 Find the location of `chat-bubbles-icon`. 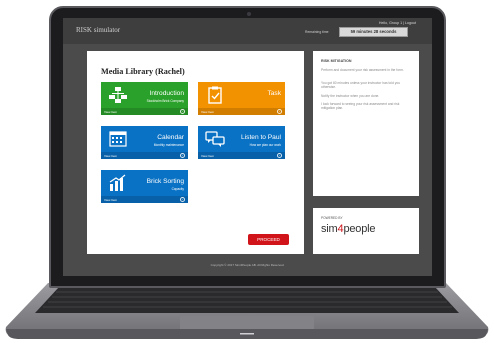

chat-bubbles-icon is located at coordinates (215, 139).